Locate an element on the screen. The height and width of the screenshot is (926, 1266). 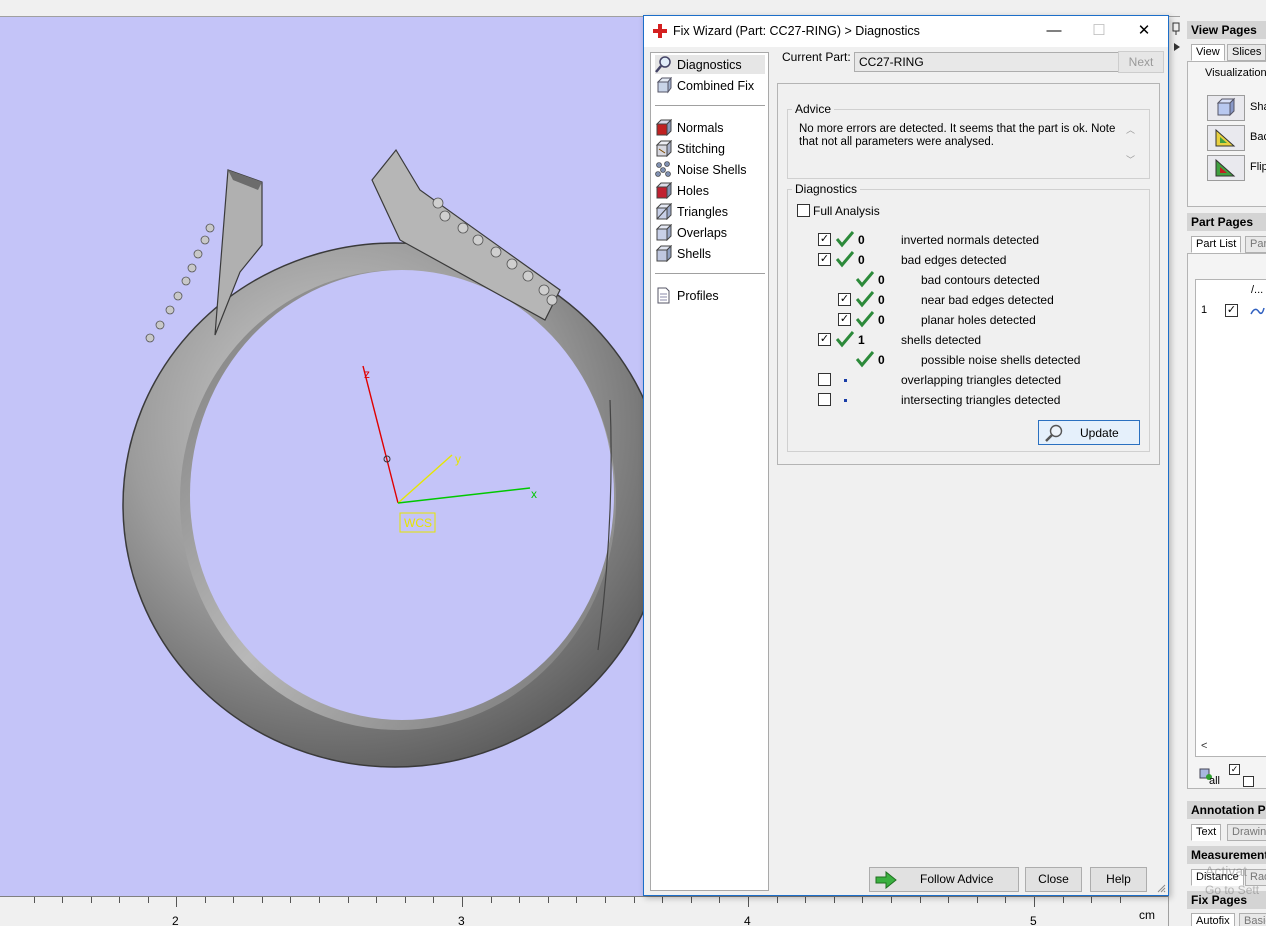
backface-button is located at coordinates (1226, 138).